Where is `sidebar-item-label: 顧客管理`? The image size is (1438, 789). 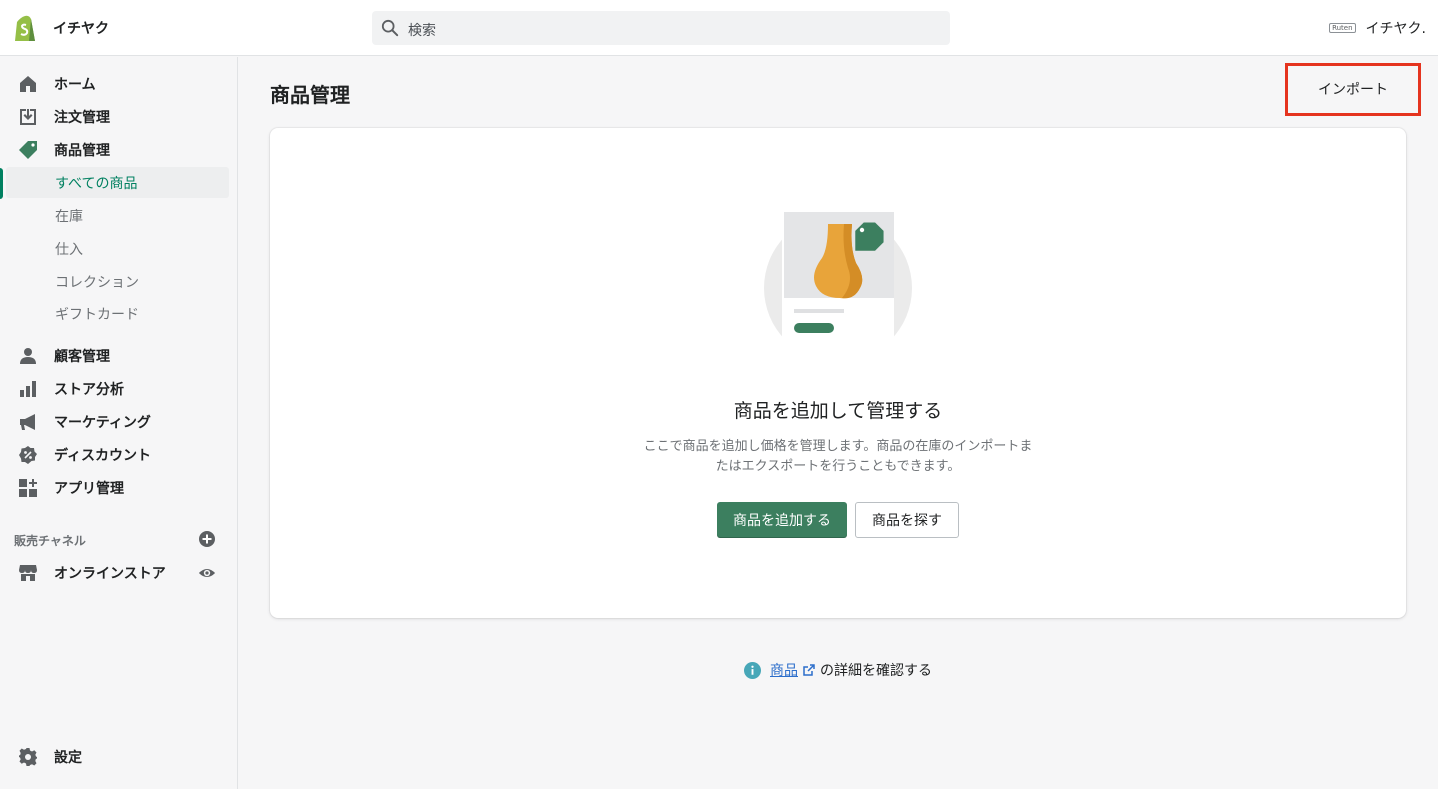
sidebar-item-label: 顧客管理 is located at coordinates (82, 356).